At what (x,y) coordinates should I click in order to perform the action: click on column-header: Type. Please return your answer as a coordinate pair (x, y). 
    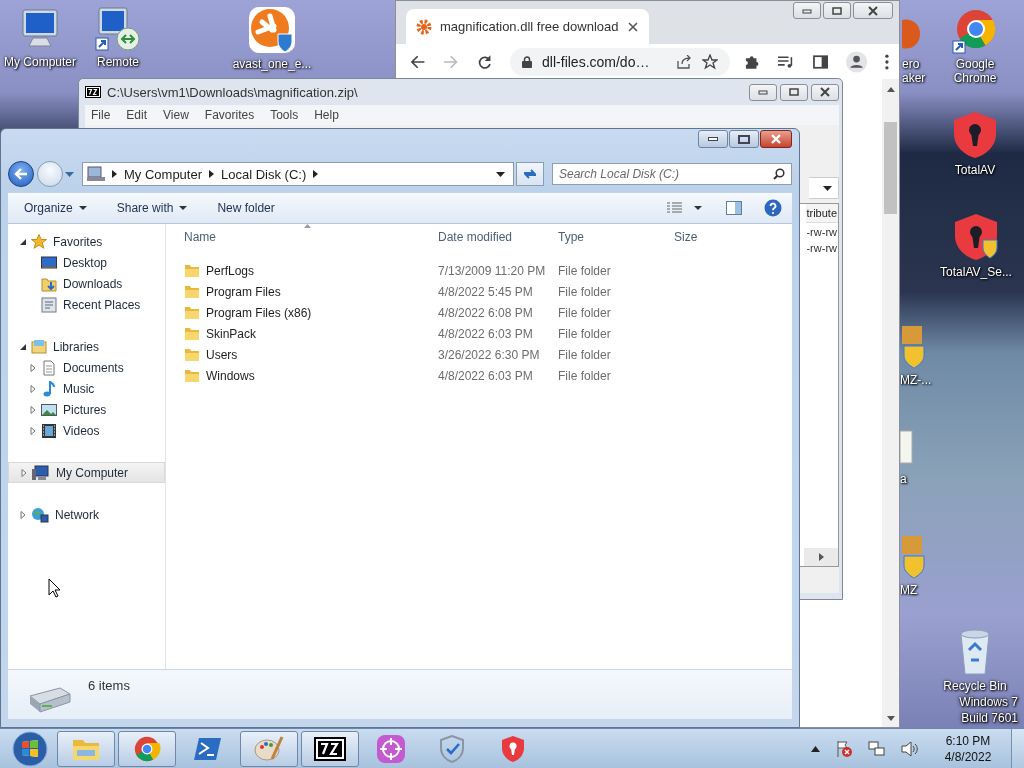
    Looking at the image, I should click on (606, 237).